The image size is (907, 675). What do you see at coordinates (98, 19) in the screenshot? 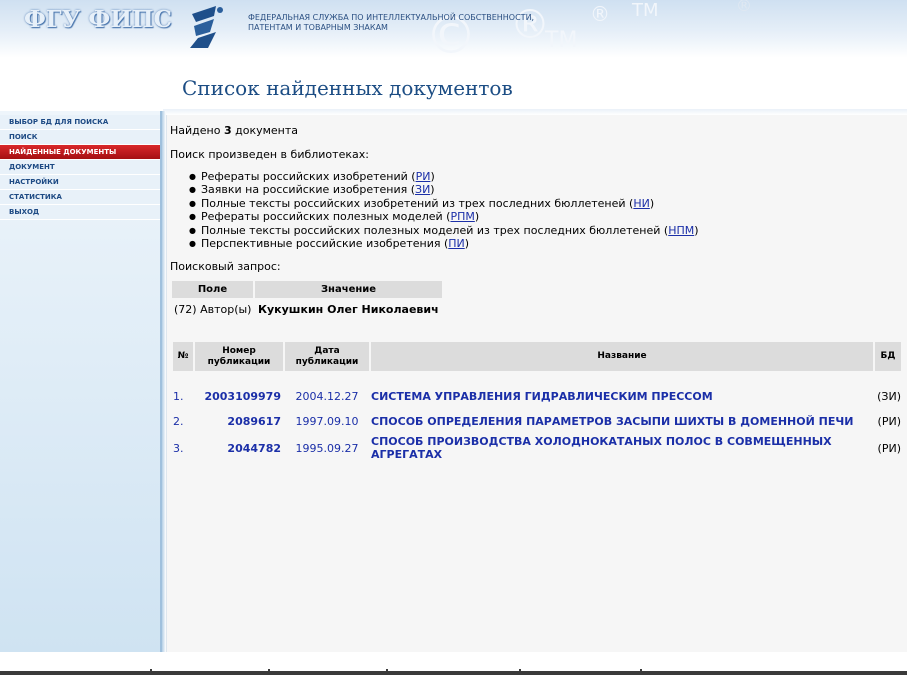
I see `logo-text: ФГУ ФИПС` at bounding box center [98, 19].